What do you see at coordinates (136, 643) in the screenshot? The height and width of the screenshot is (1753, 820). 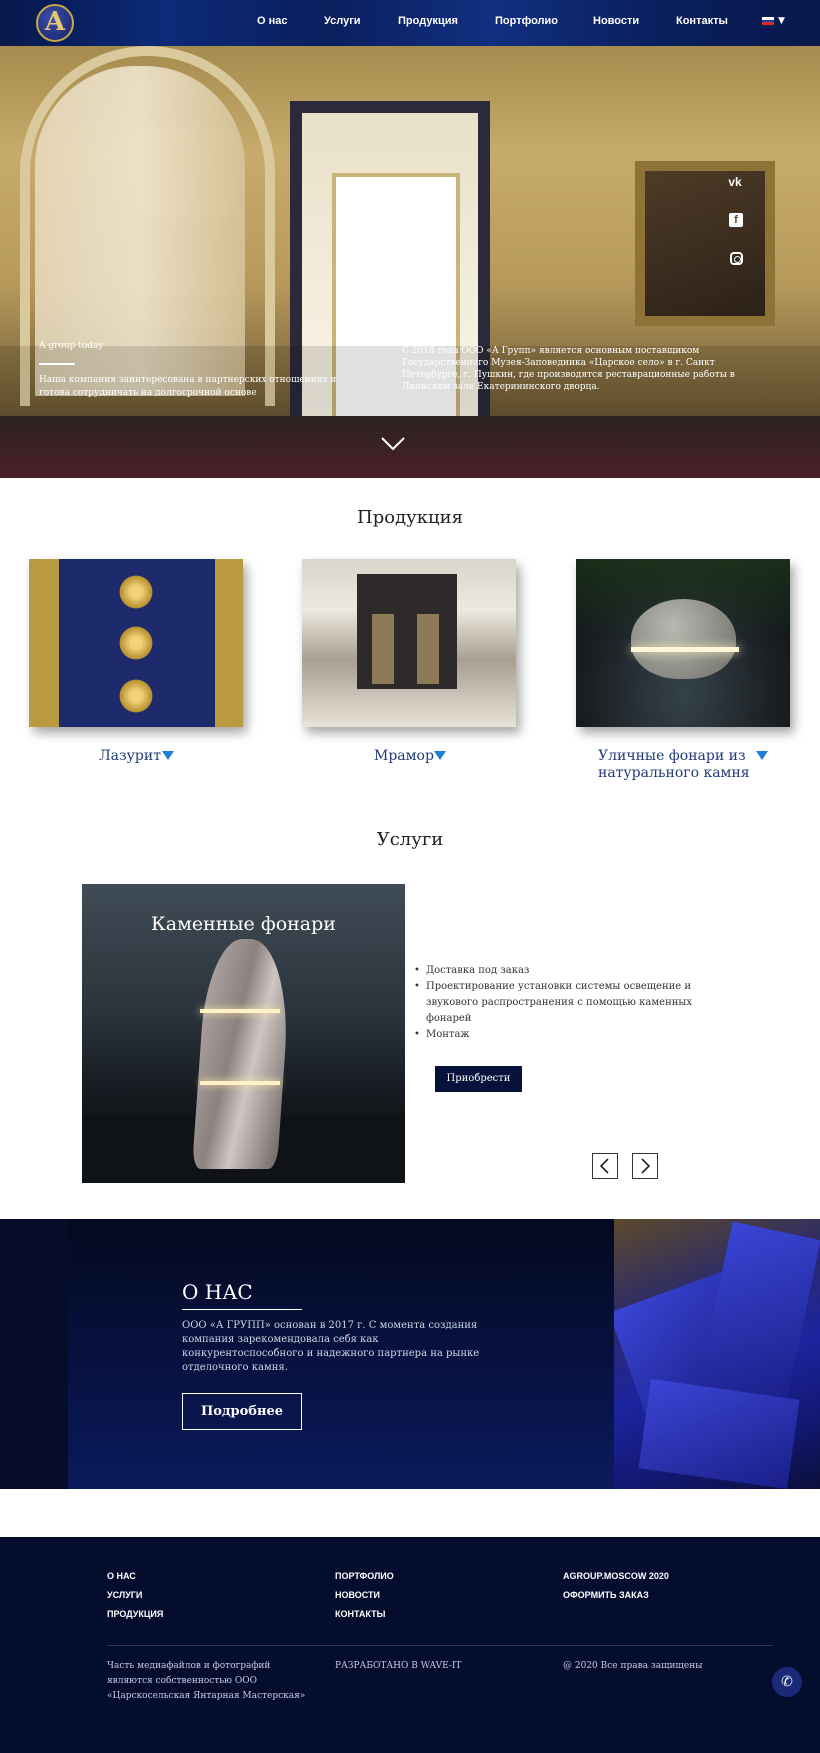 I see `product-image-lazurite` at bounding box center [136, 643].